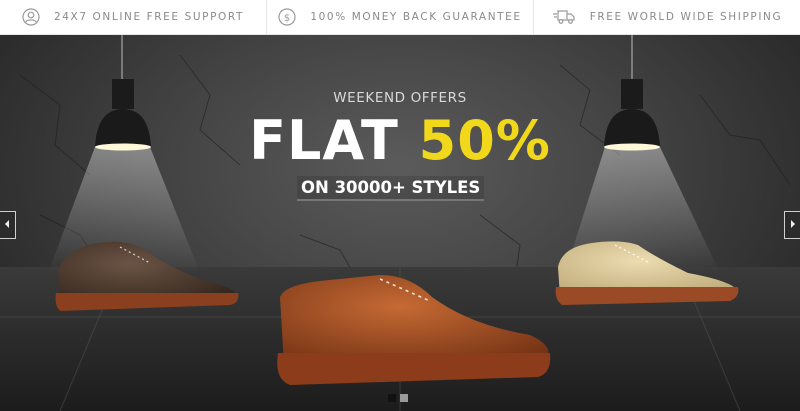 The width and height of the screenshot is (800, 411). I want to click on support-info: 24X7 ONLINE FREE SUPPORT, so click(133, 17).